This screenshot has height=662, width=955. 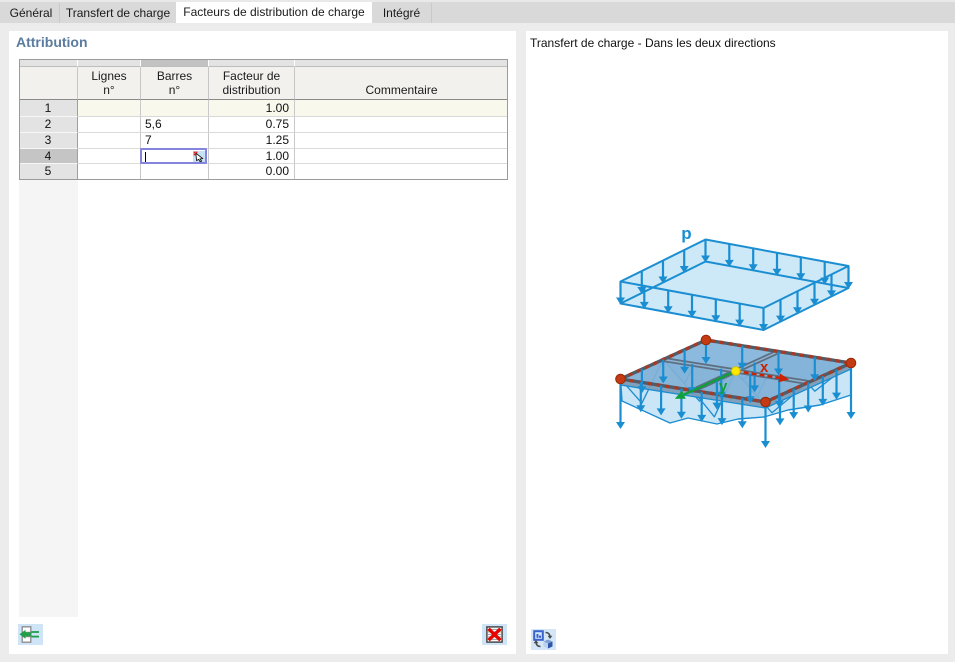 I want to click on svg-text: y, so click(x=723, y=386).